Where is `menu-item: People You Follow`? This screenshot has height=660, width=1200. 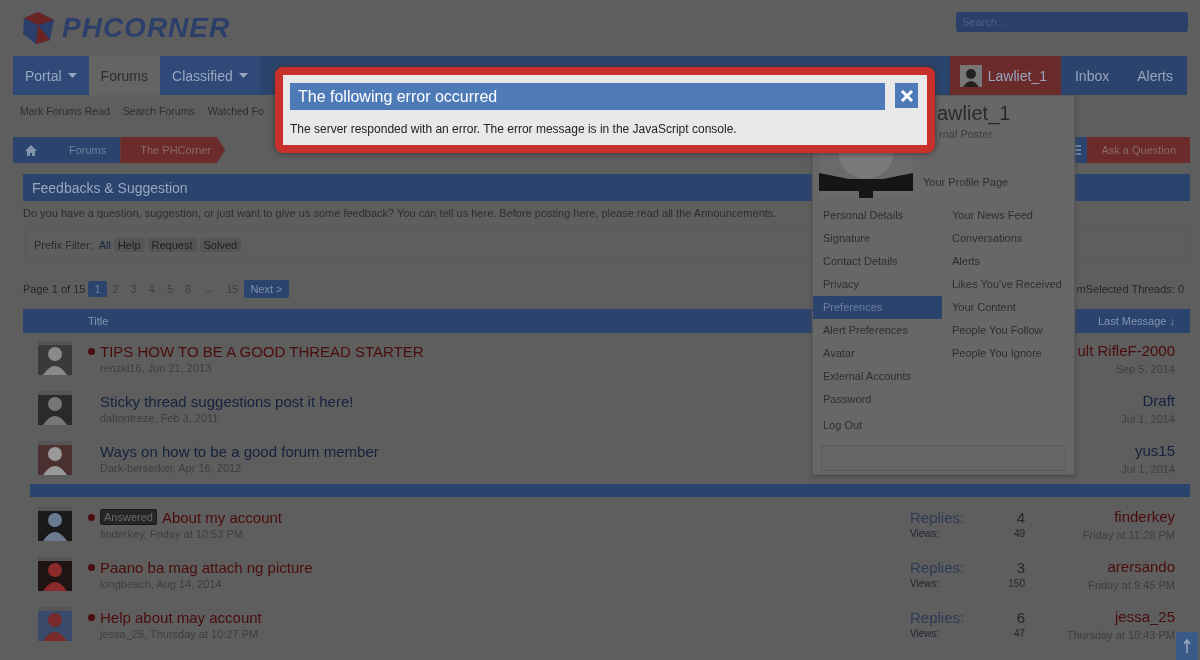 menu-item: People You Follow is located at coordinates (1008, 330).